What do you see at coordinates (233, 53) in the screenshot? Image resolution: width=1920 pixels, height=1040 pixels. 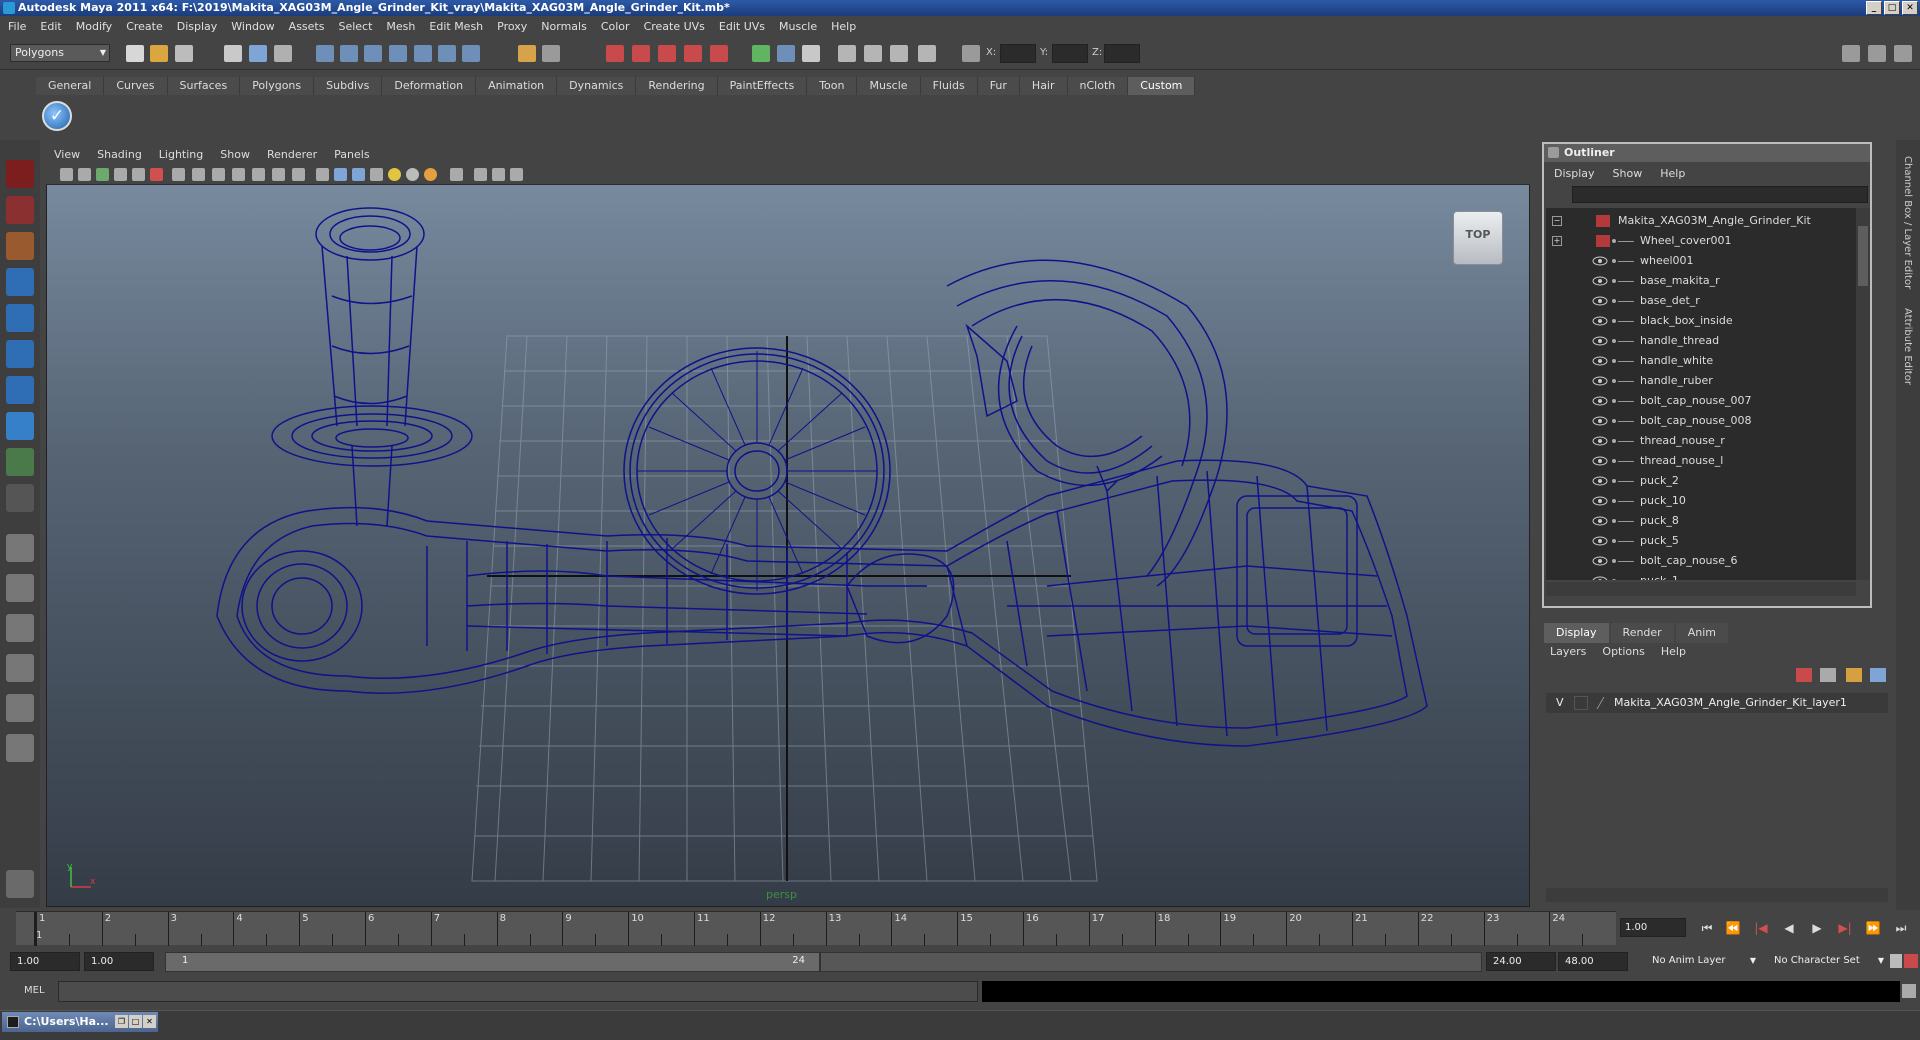 I see `select-hierarchy-icon` at bounding box center [233, 53].